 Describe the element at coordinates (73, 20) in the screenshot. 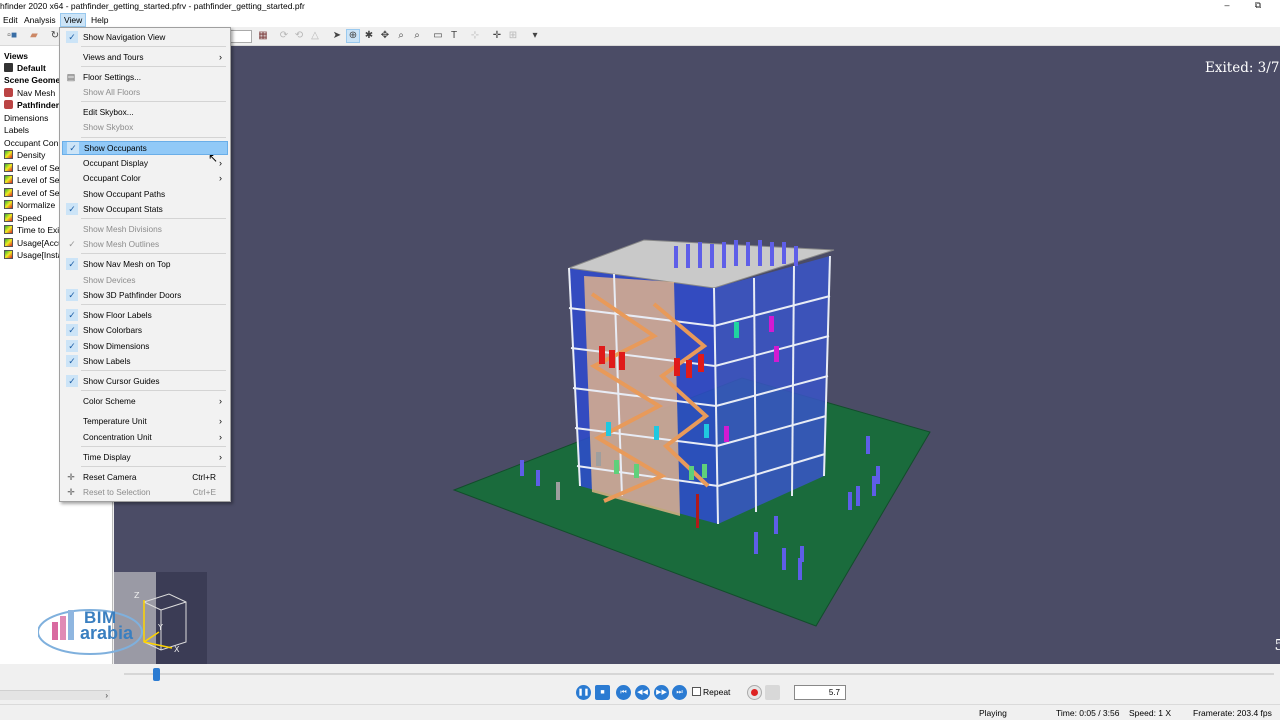

I see `menu-view: View` at that location.